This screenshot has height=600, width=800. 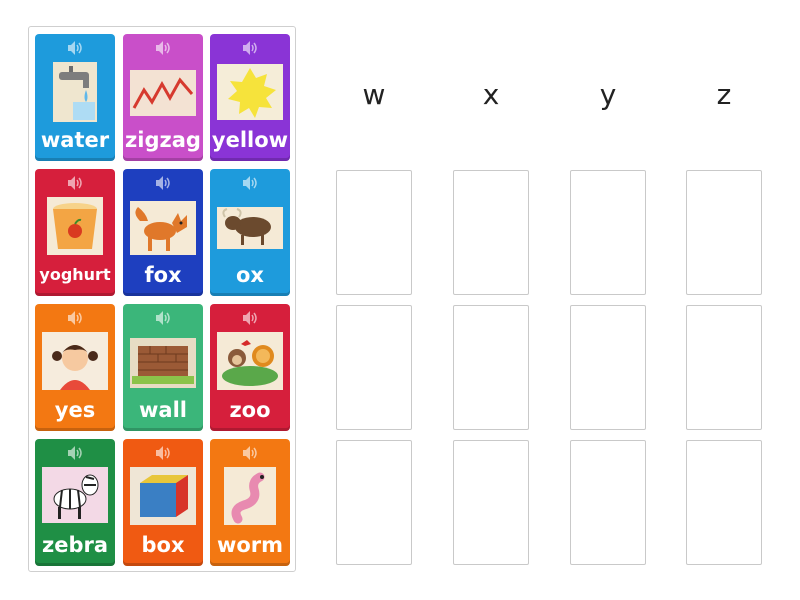 I want to click on worm-icon, so click(x=250, y=496).